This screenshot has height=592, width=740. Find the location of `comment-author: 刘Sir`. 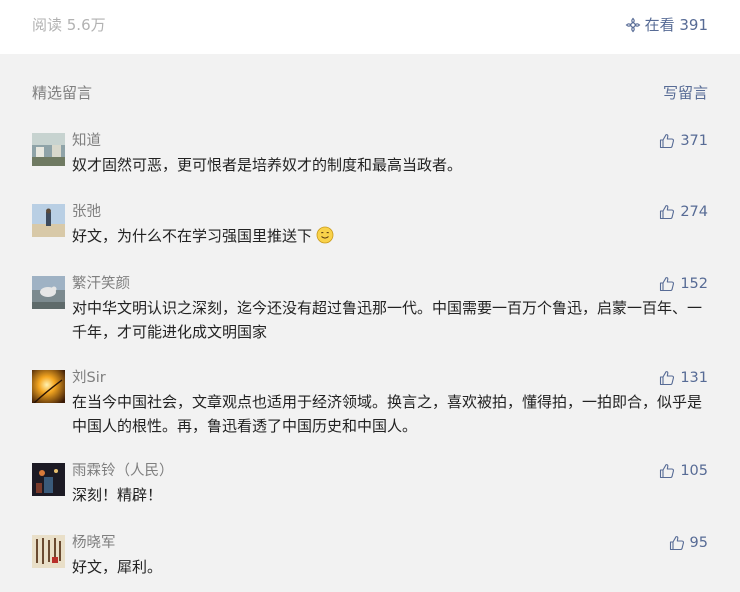

comment-author: 刘Sir is located at coordinates (89, 378).